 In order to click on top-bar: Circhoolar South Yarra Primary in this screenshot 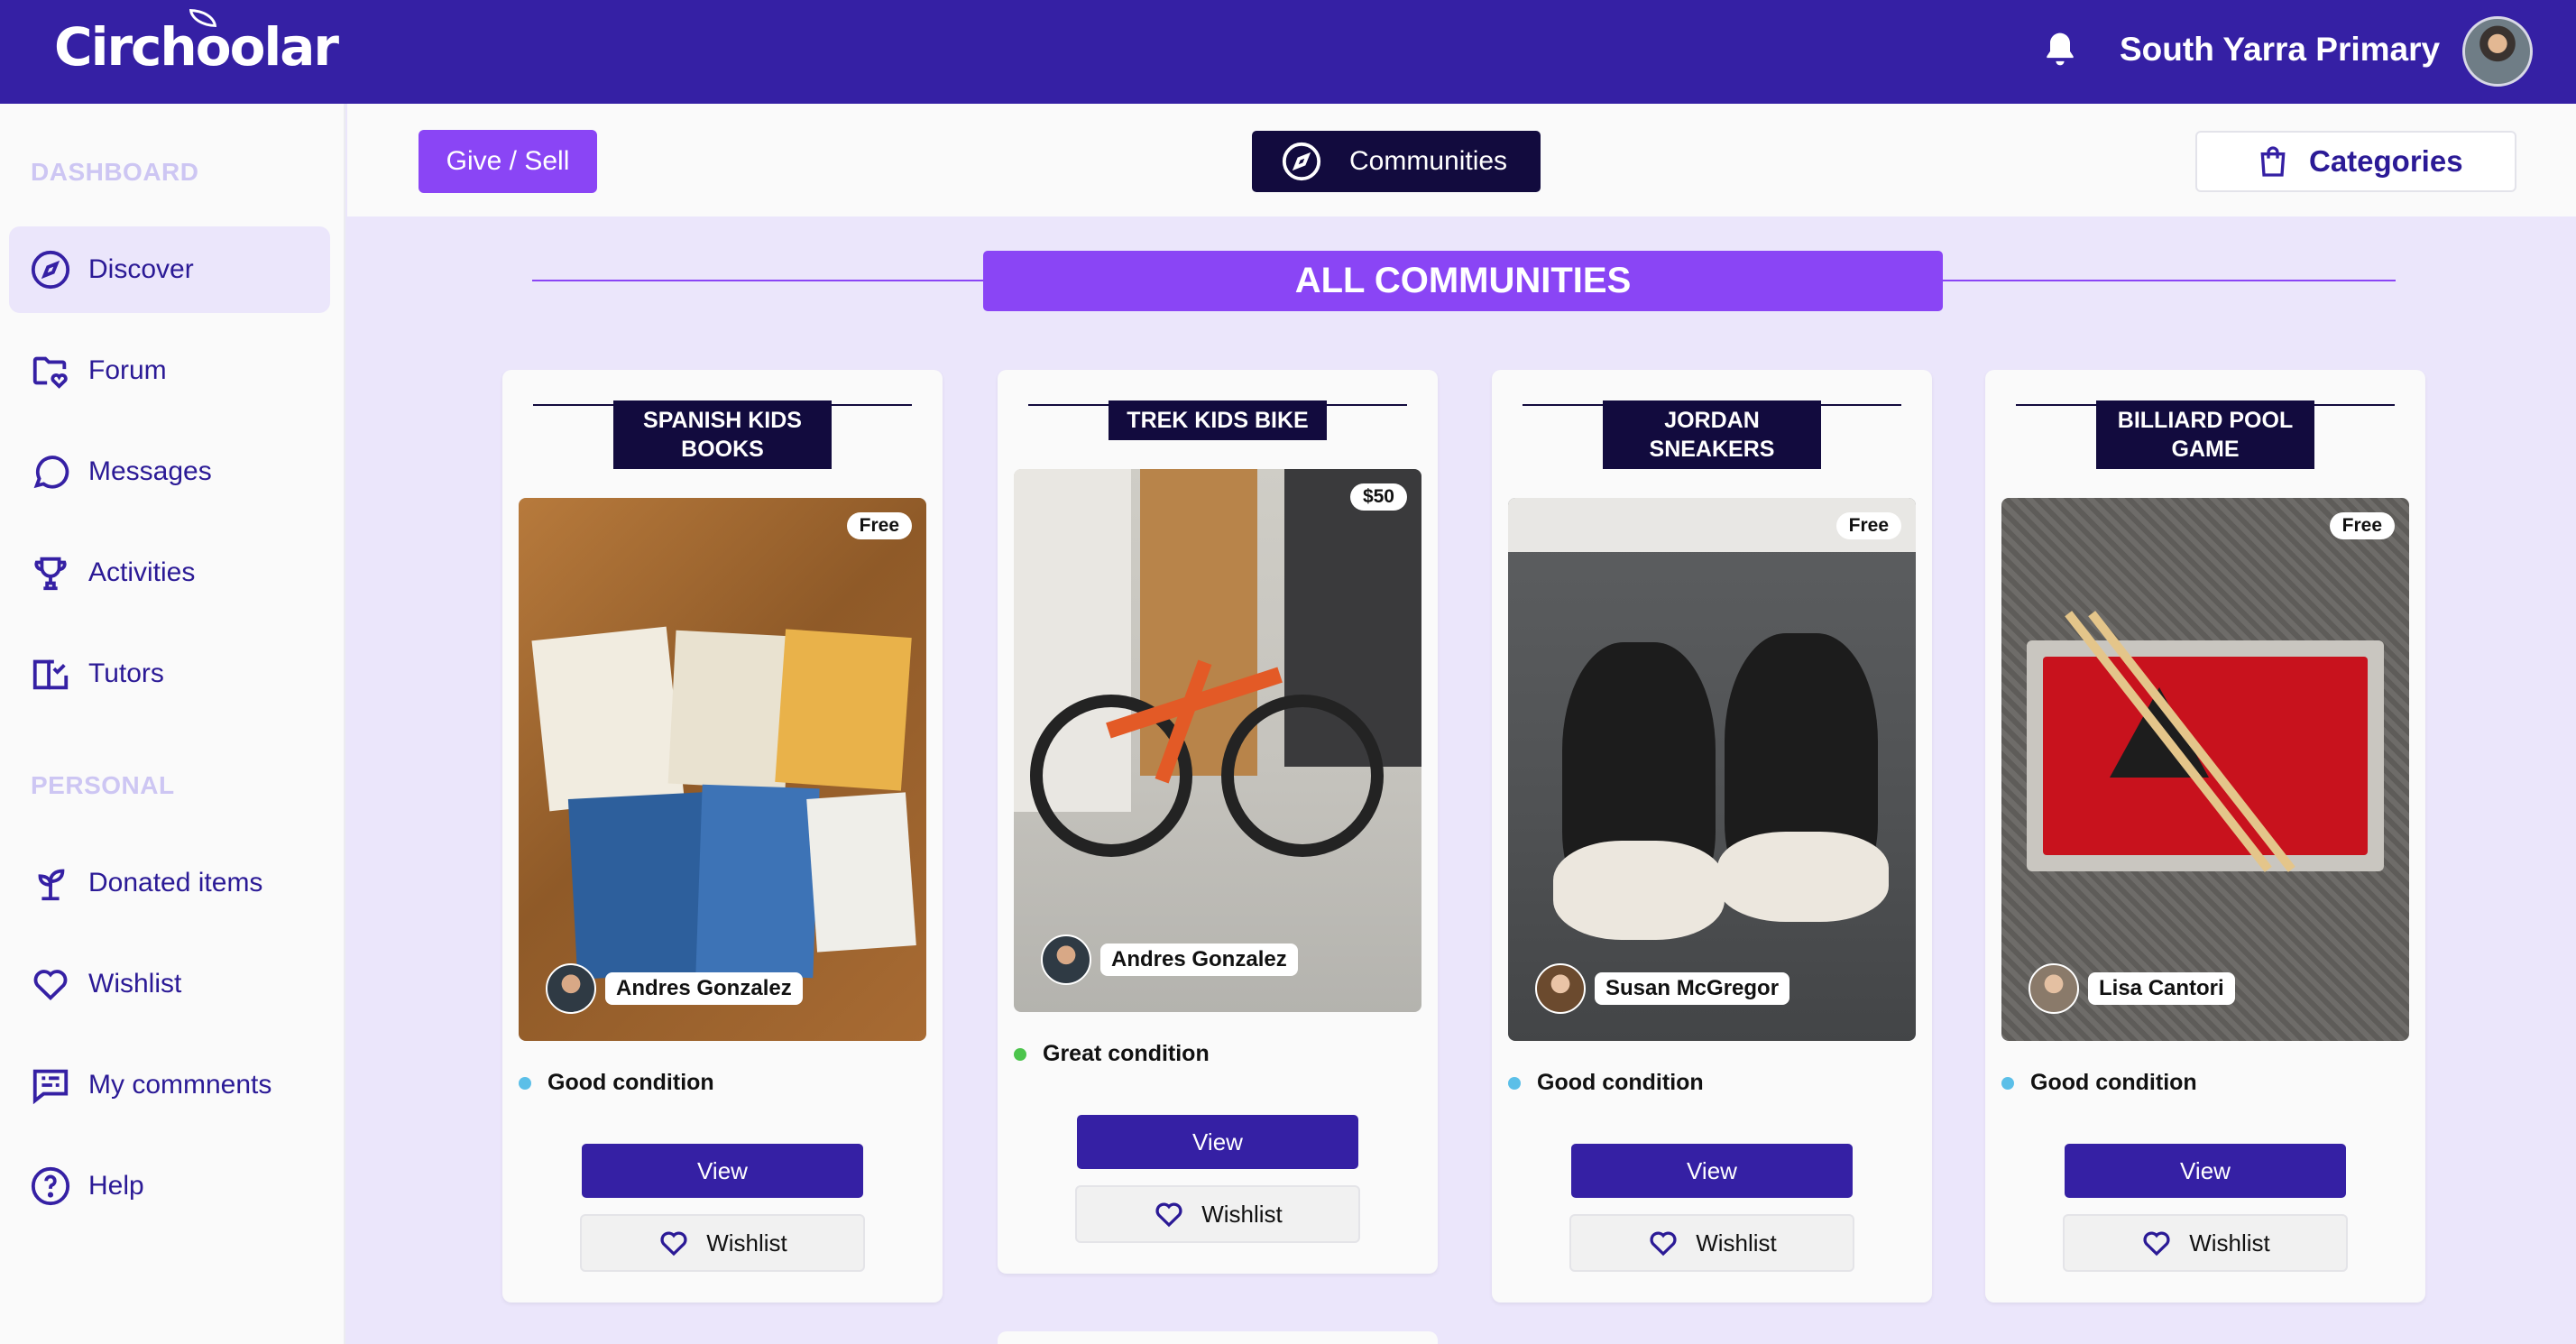, I will do `click(1288, 52)`.